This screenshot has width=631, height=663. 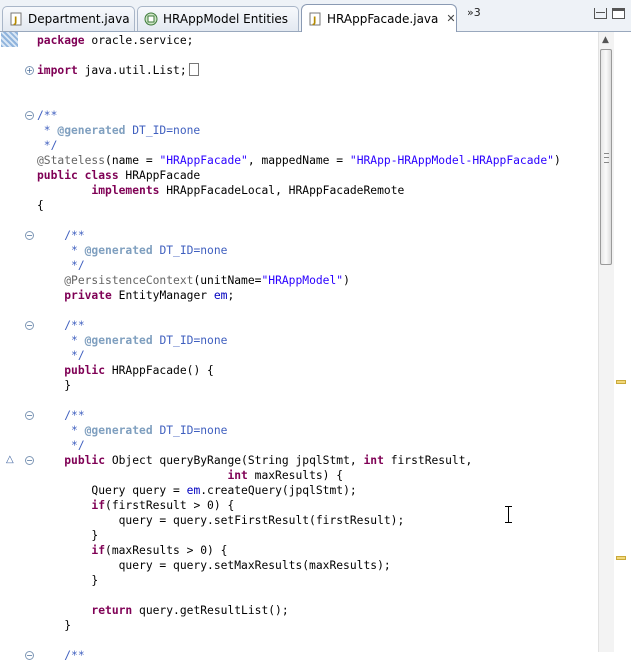 What do you see at coordinates (231, 295) in the screenshot?
I see `code-token: ;` at bounding box center [231, 295].